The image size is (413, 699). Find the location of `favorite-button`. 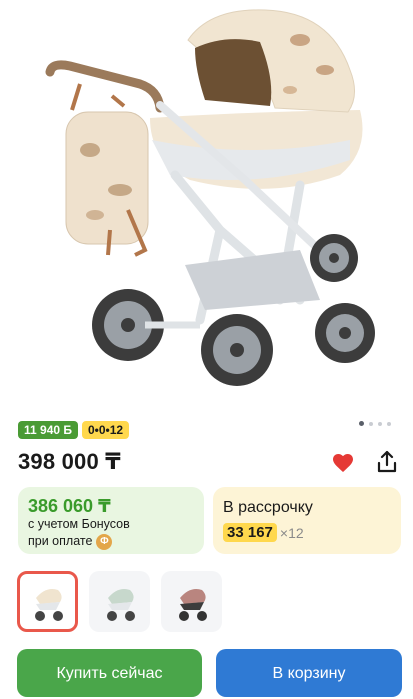

favorite-button is located at coordinates (343, 463).